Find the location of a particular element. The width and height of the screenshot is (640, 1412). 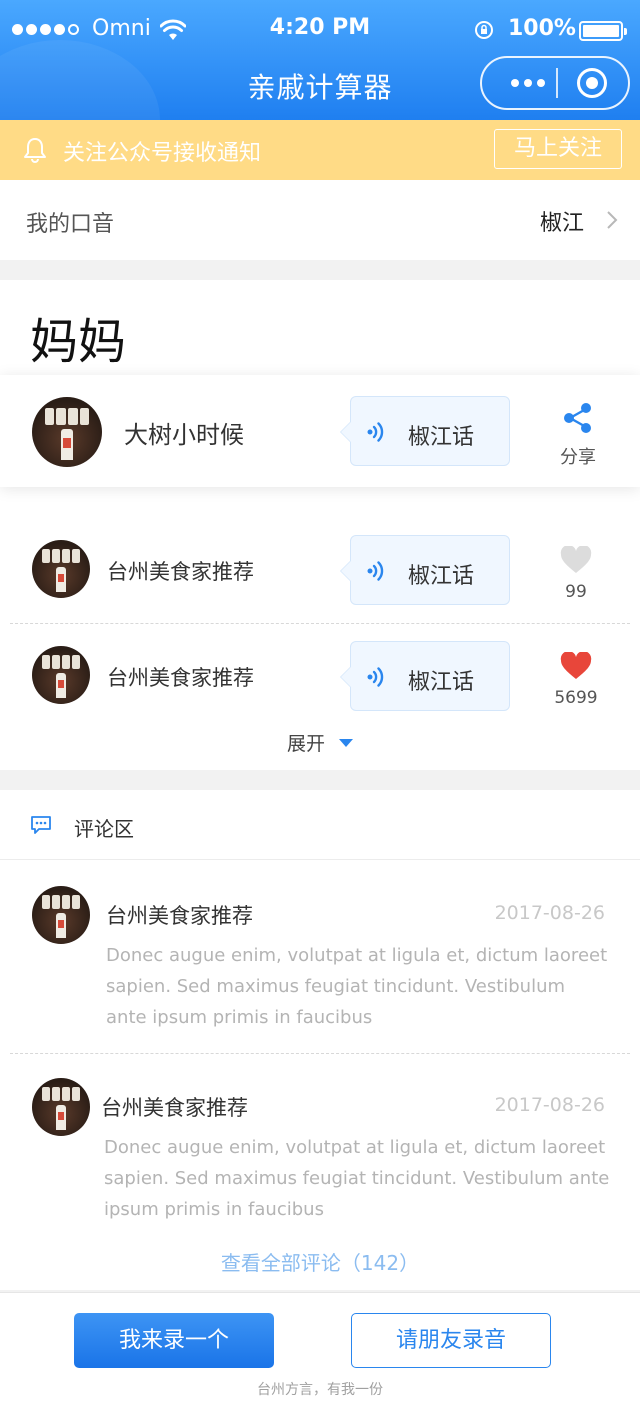

list-item: 台州美食家推荐 椒江话 99 is located at coordinates (320, 570).